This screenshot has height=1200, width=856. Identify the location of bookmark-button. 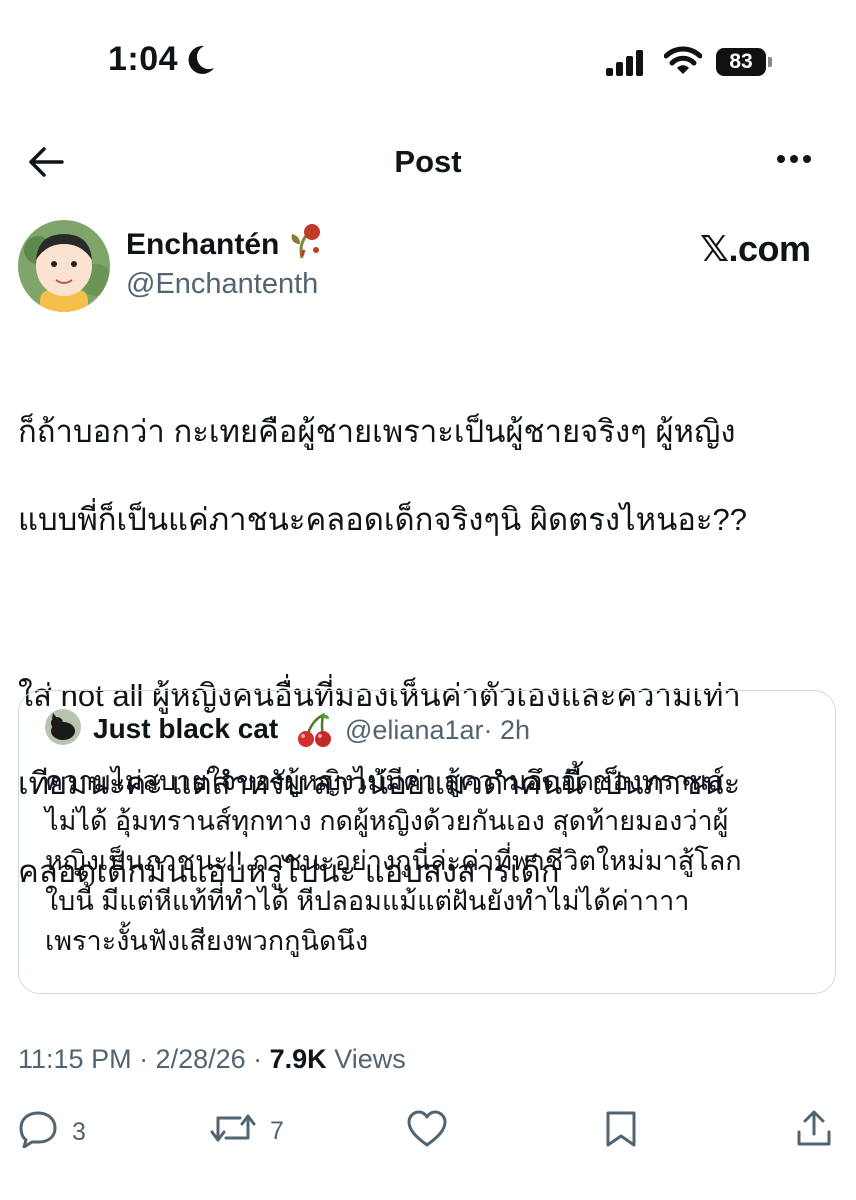
(621, 1132).